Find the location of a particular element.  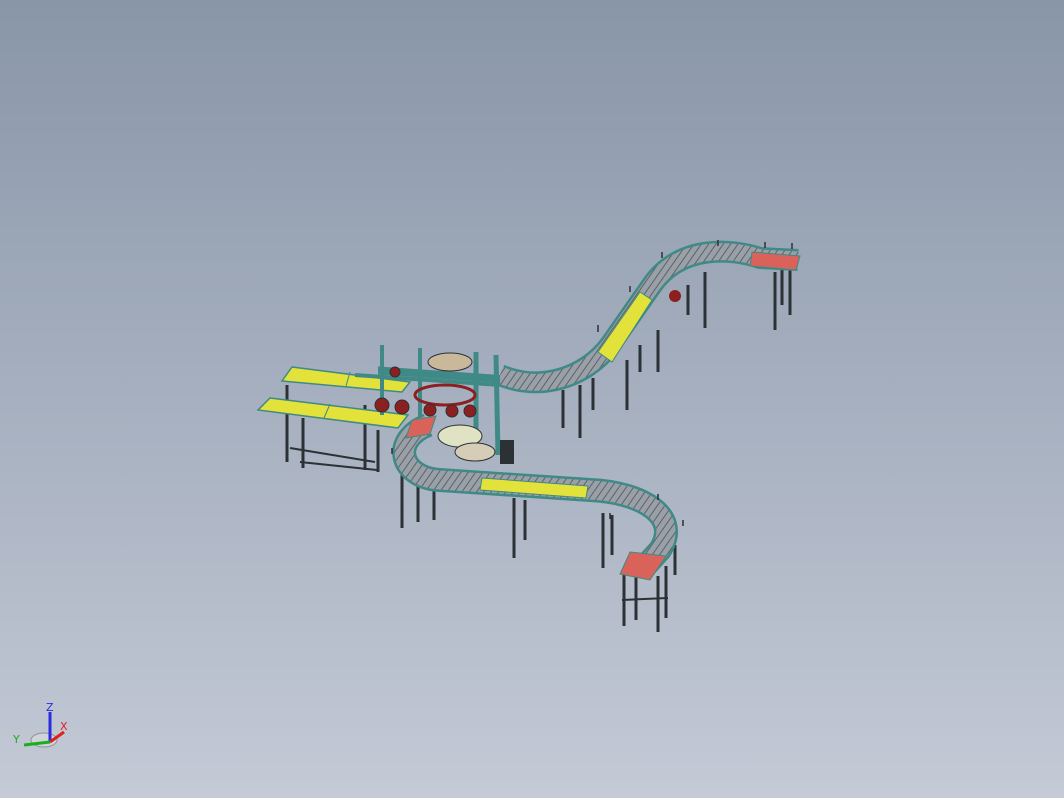

x-axis-label: X is located at coordinates (64, 726).